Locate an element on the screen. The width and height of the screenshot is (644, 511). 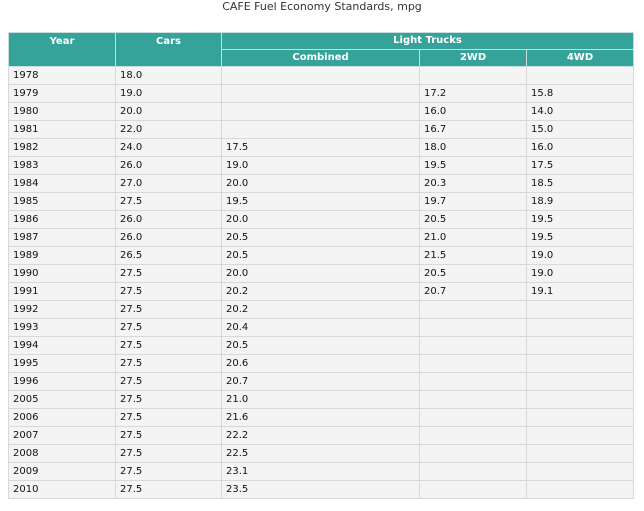
table-row: 1987 26.0 20.5 21.0 19.5 is located at coordinates (321, 237).